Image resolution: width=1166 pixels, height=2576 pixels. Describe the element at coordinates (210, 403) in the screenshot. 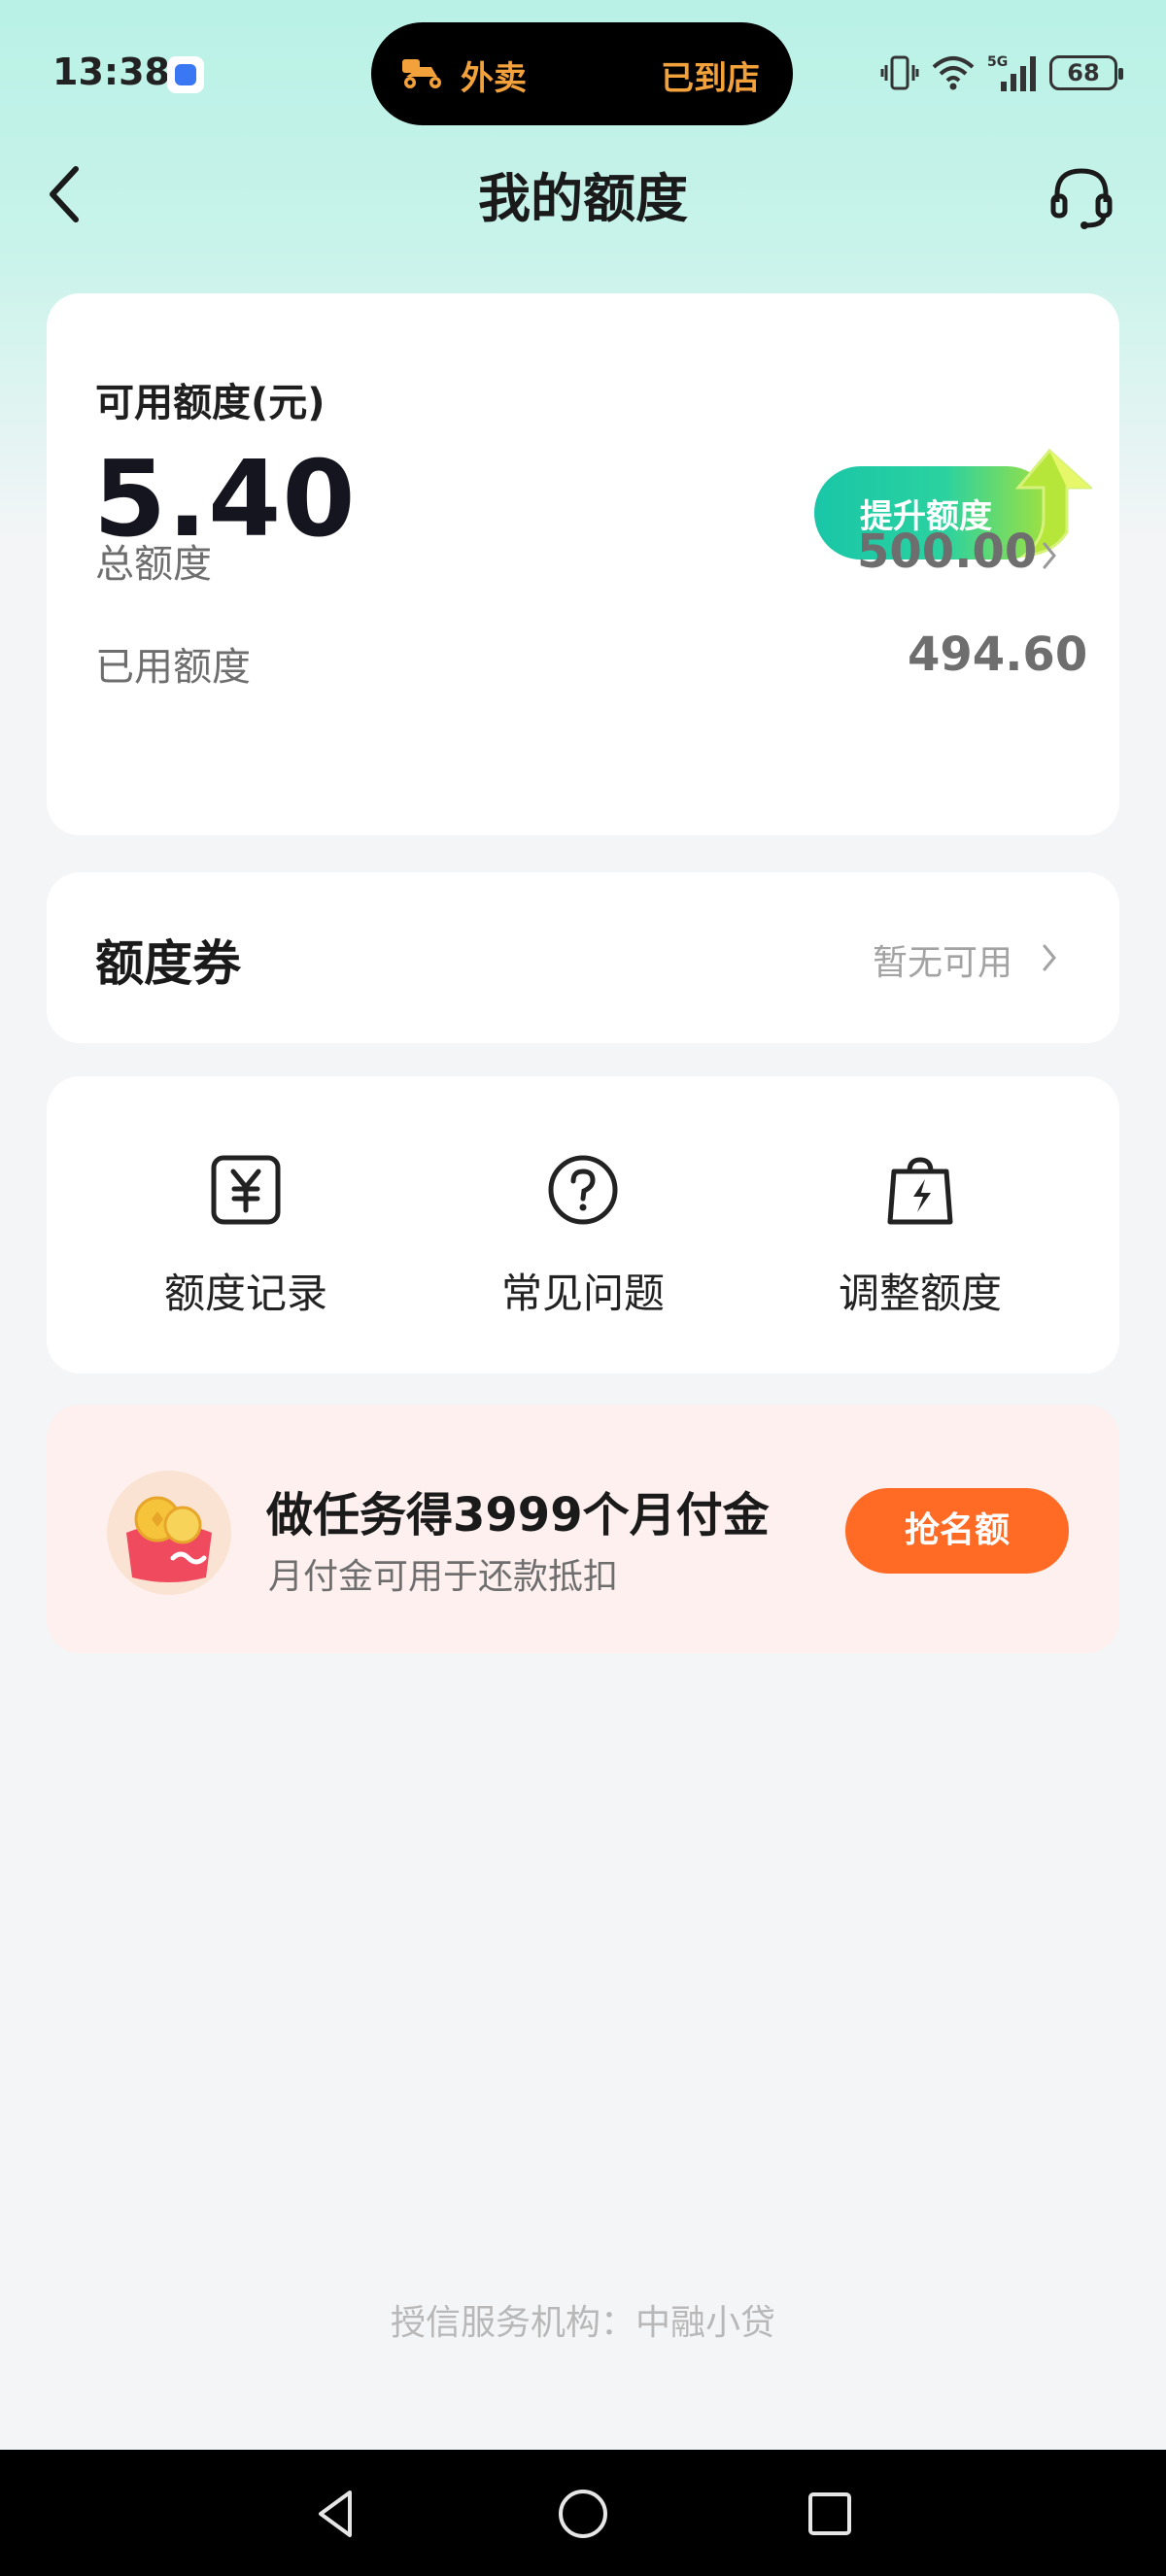

I see `available-credit-label: 可用额度(元)` at that location.